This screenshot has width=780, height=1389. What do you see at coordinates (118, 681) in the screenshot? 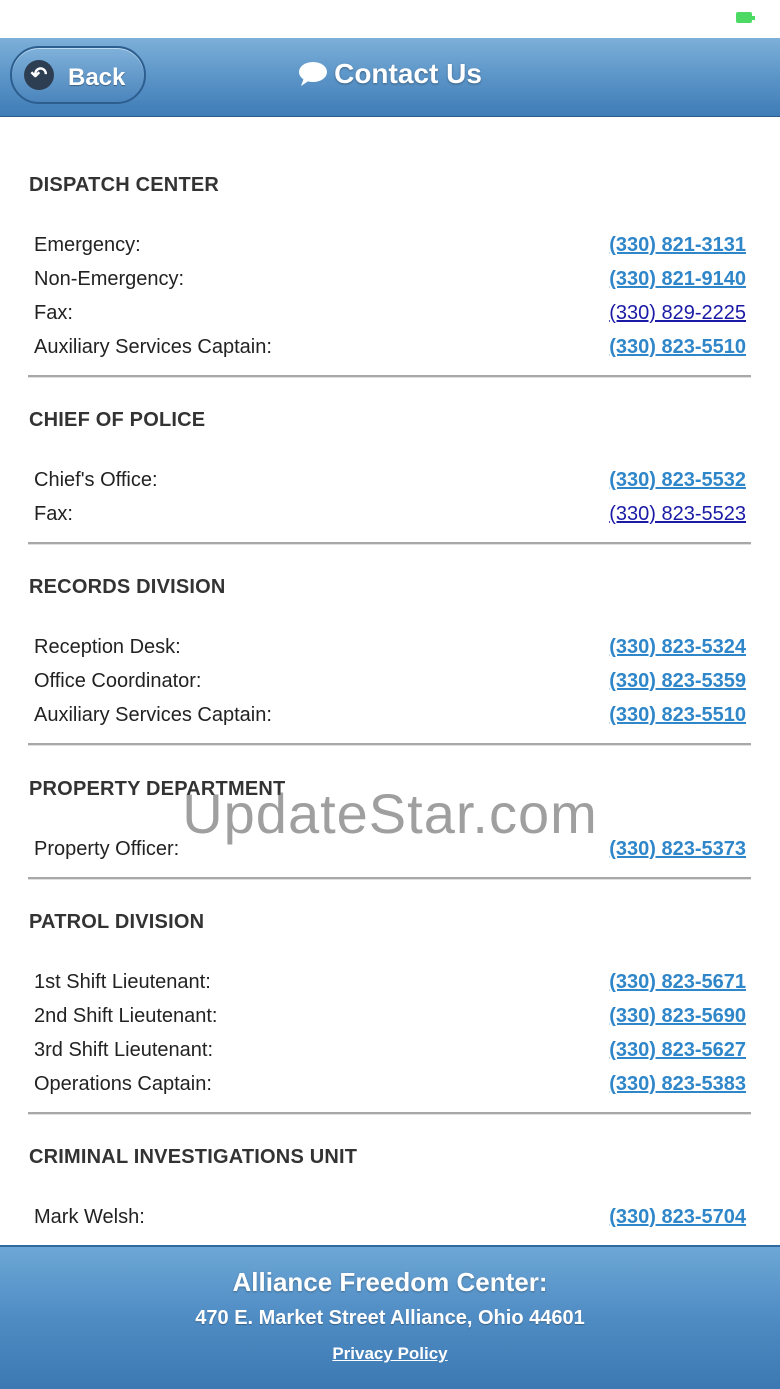
I see `contact-label: Office Coordinator:` at bounding box center [118, 681].